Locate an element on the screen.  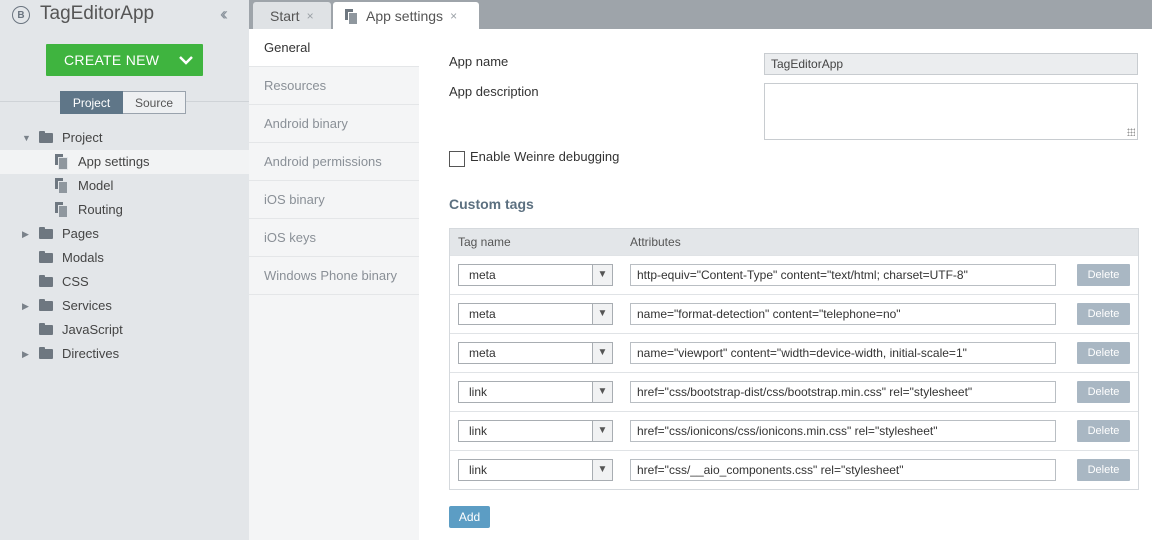
tree-item-app-settings: App settings is located at coordinates (124, 162).